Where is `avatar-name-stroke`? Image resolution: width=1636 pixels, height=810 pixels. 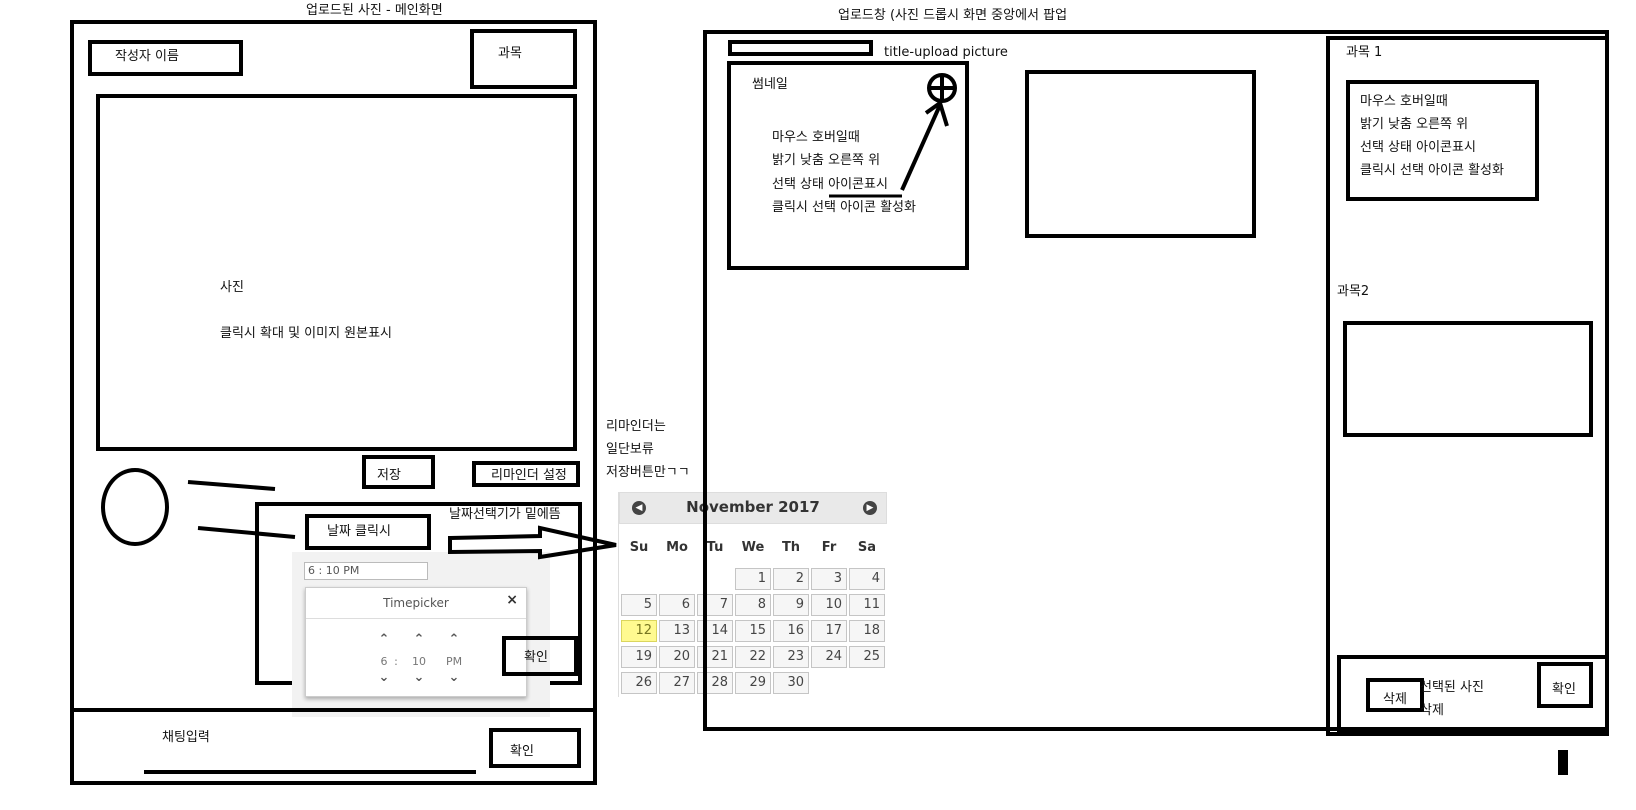
avatar-name-stroke is located at coordinates (231, 485).